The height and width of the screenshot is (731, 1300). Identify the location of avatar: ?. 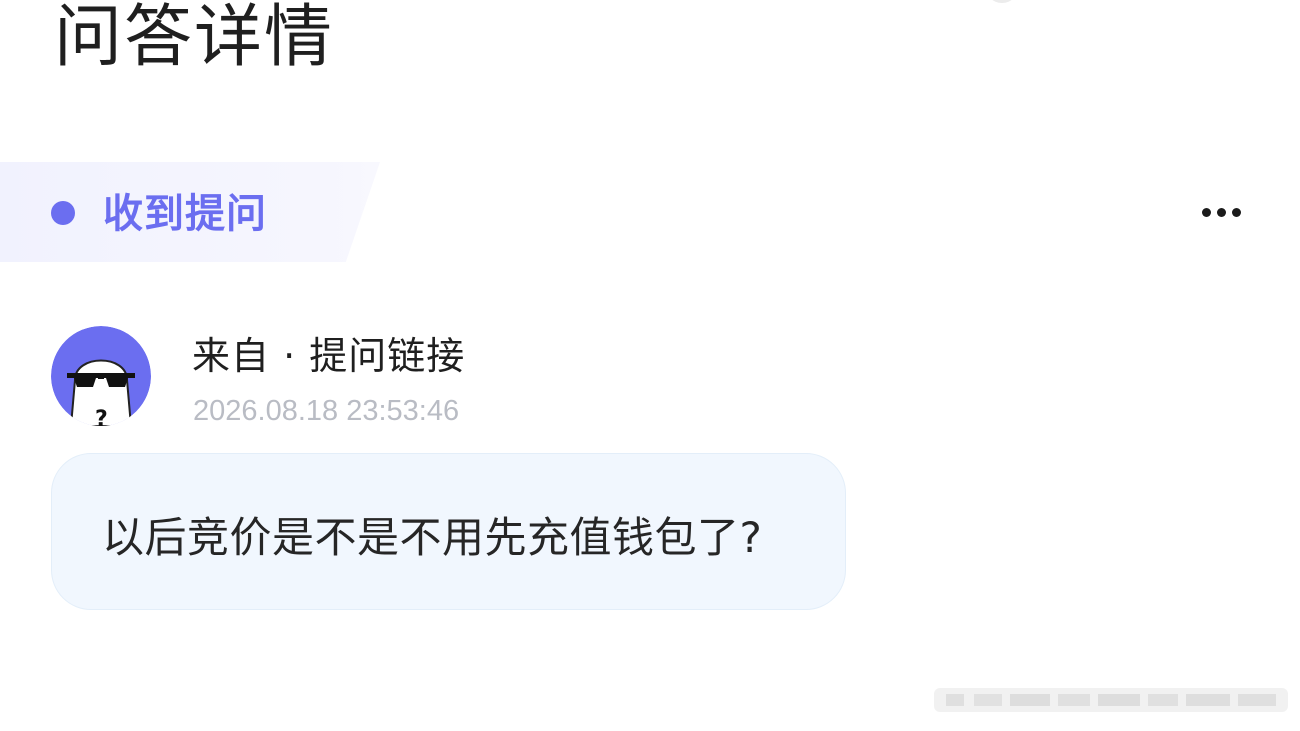
(101, 376).